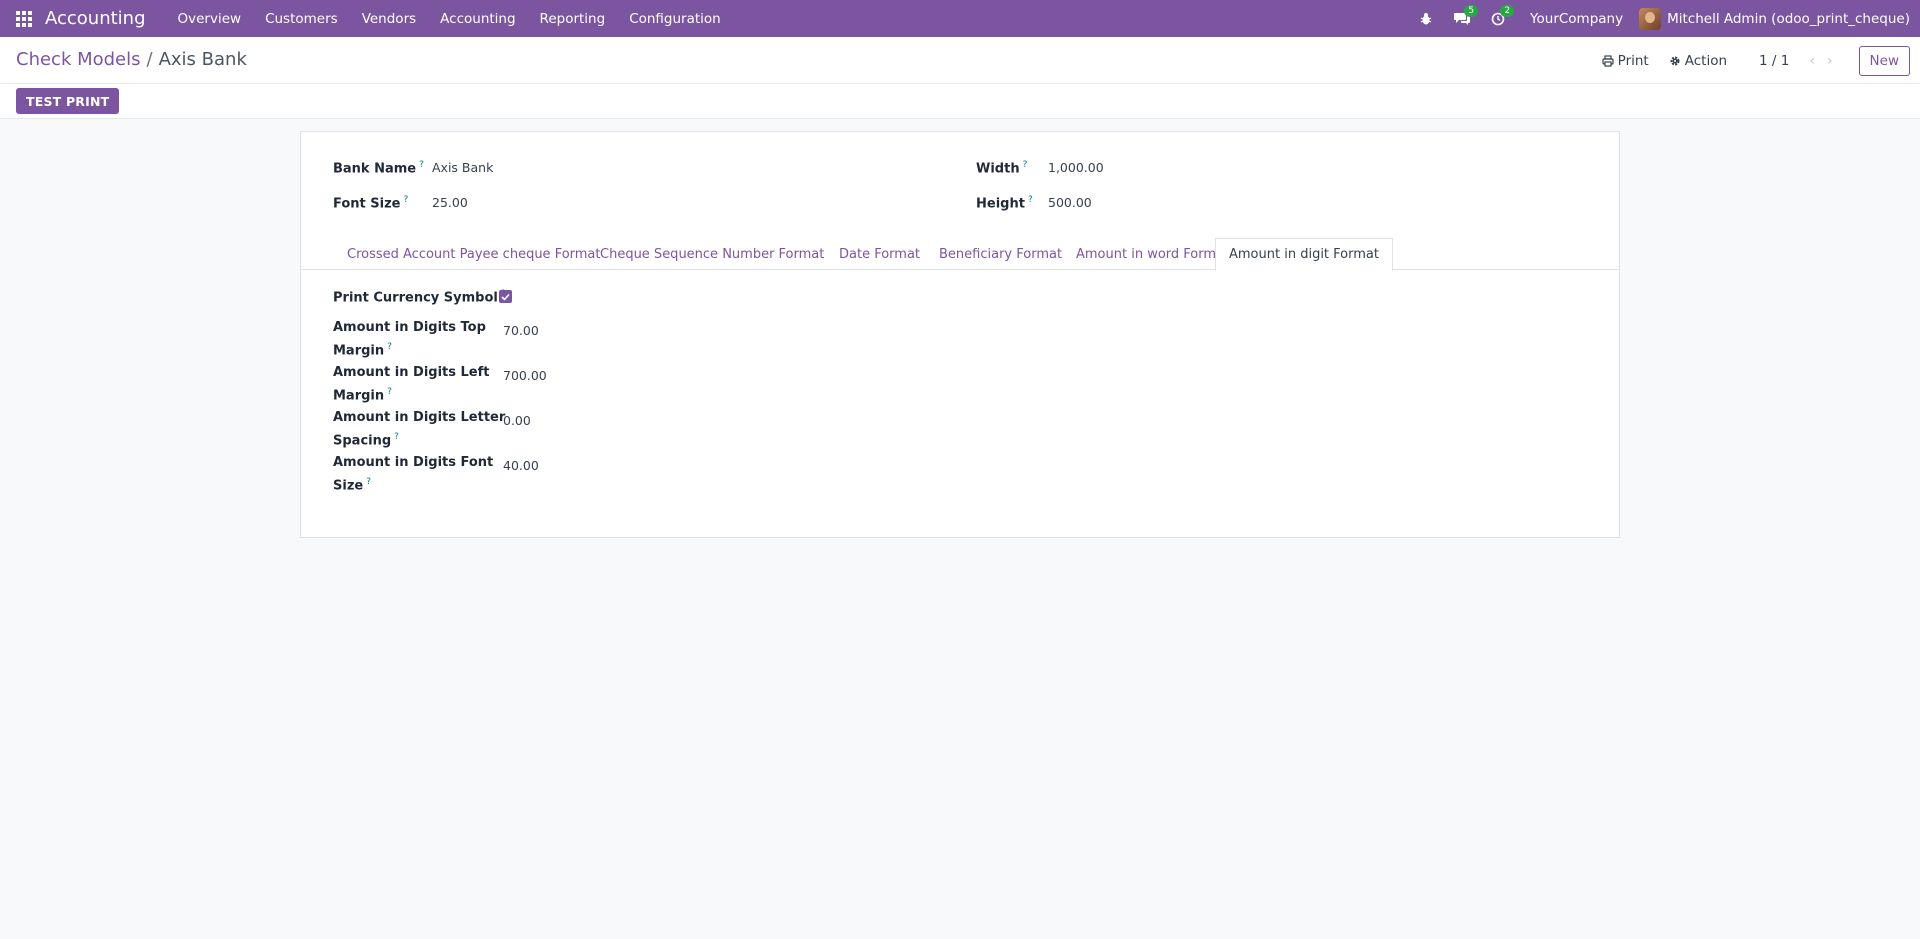 Image resolution: width=1920 pixels, height=939 pixels. Describe the element at coordinates (1507, 11) in the screenshot. I see `activities-badge: 2` at that location.